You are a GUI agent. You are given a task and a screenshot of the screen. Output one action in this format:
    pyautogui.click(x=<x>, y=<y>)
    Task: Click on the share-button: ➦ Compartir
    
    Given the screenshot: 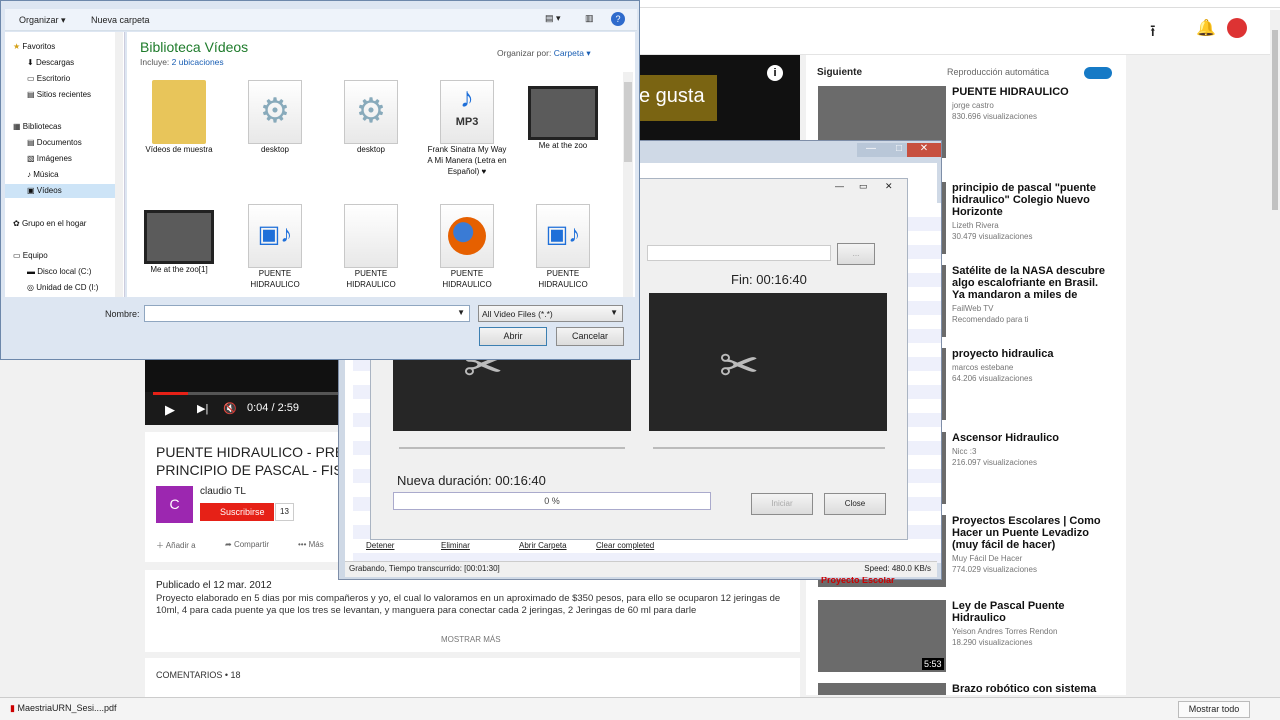 What is the action you would take?
    pyautogui.click(x=247, y=544)
    